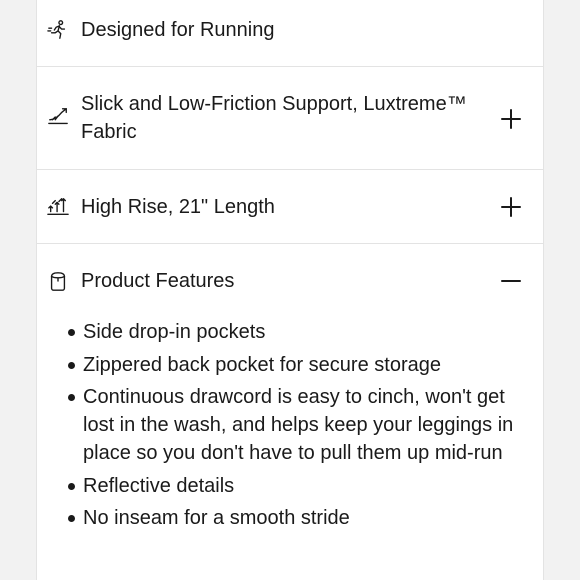  I want to click on product-features-icon, so click(58, 281).